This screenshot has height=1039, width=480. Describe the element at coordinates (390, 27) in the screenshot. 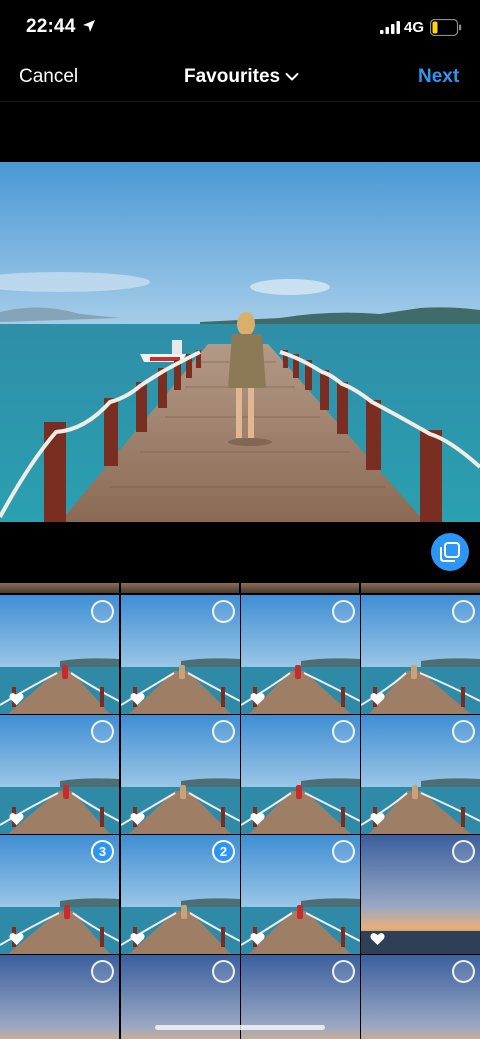

I see `signal-icon` at that location.